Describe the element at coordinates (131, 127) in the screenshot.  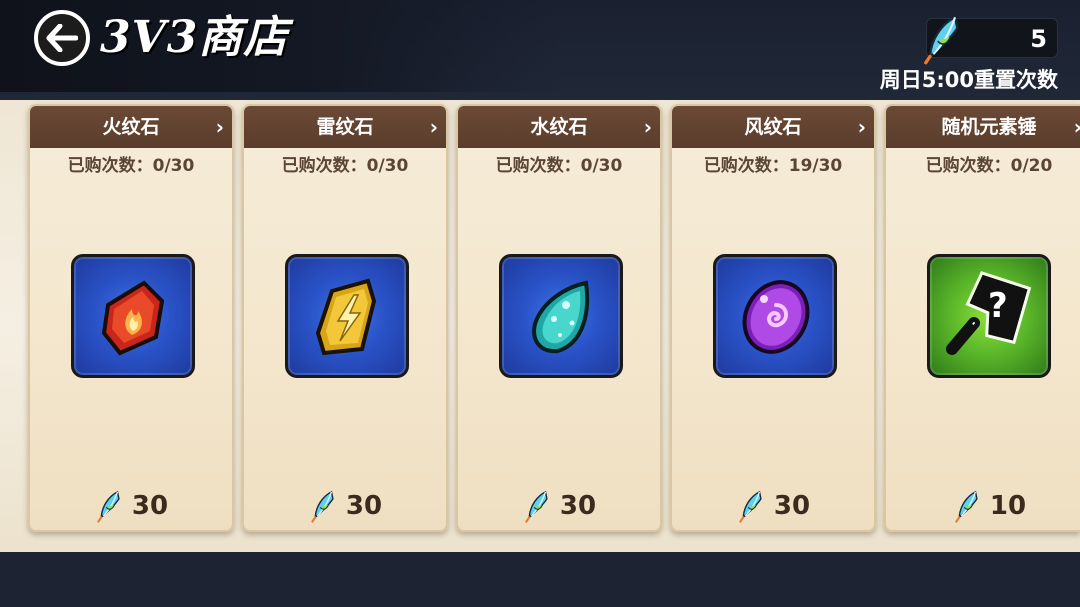
I see `card-title: 火纹石` at that location.